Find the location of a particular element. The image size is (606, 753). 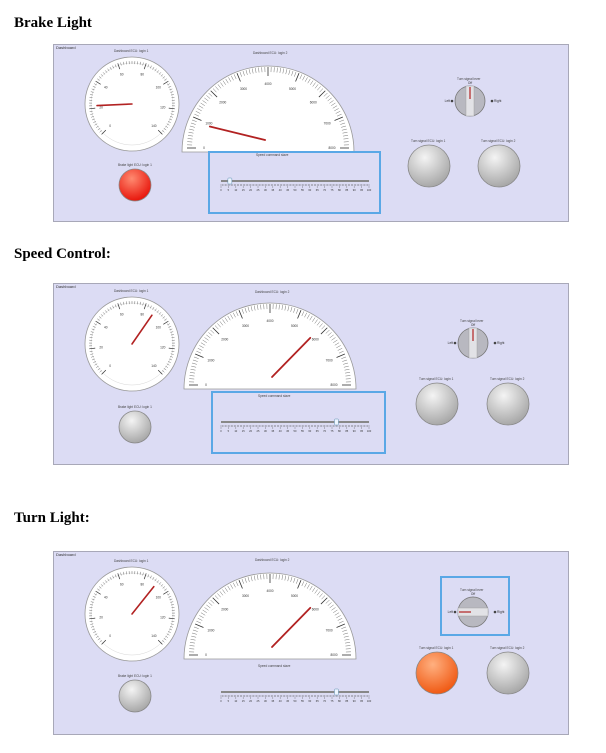

speed-slider-tick: 15 is located at coordinates (243, 701).